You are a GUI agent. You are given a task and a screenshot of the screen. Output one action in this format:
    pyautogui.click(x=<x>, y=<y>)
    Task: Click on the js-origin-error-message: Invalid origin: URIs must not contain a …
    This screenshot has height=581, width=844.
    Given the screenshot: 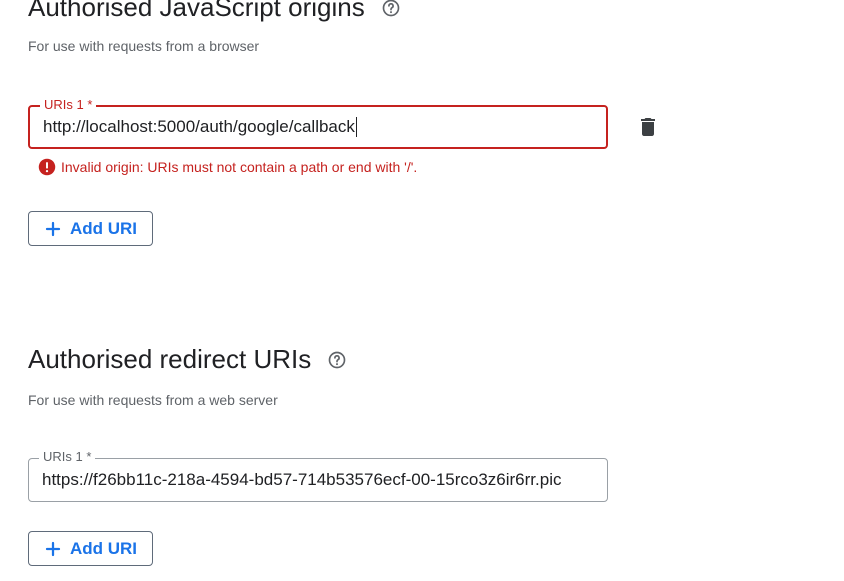 What is the action you would take?
    pyautogui.click(x=227, y=167)
    